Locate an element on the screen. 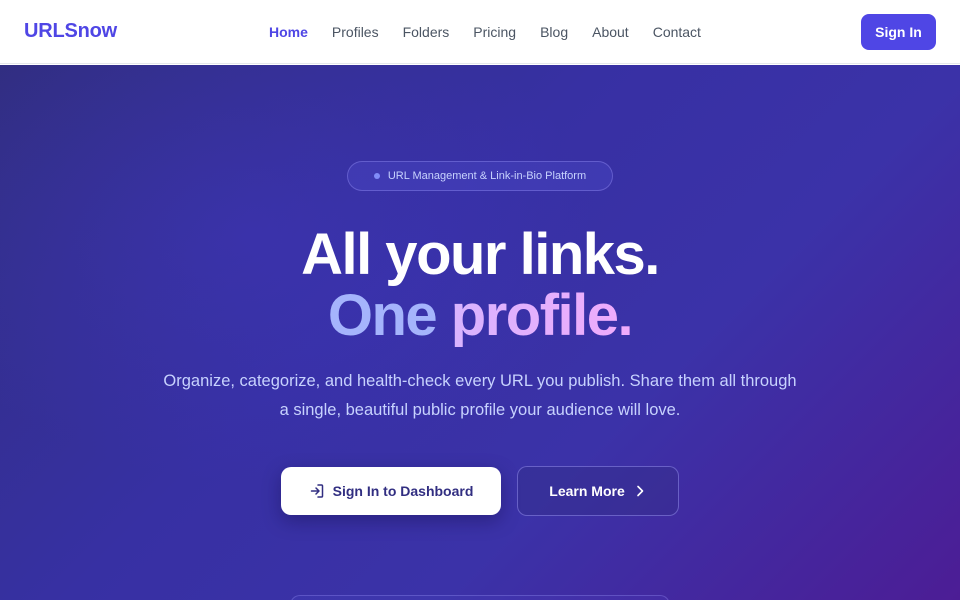 The width and height of the screenshot is (960, 600). hero-preview-card-edge is located at coordinates (480, 597).